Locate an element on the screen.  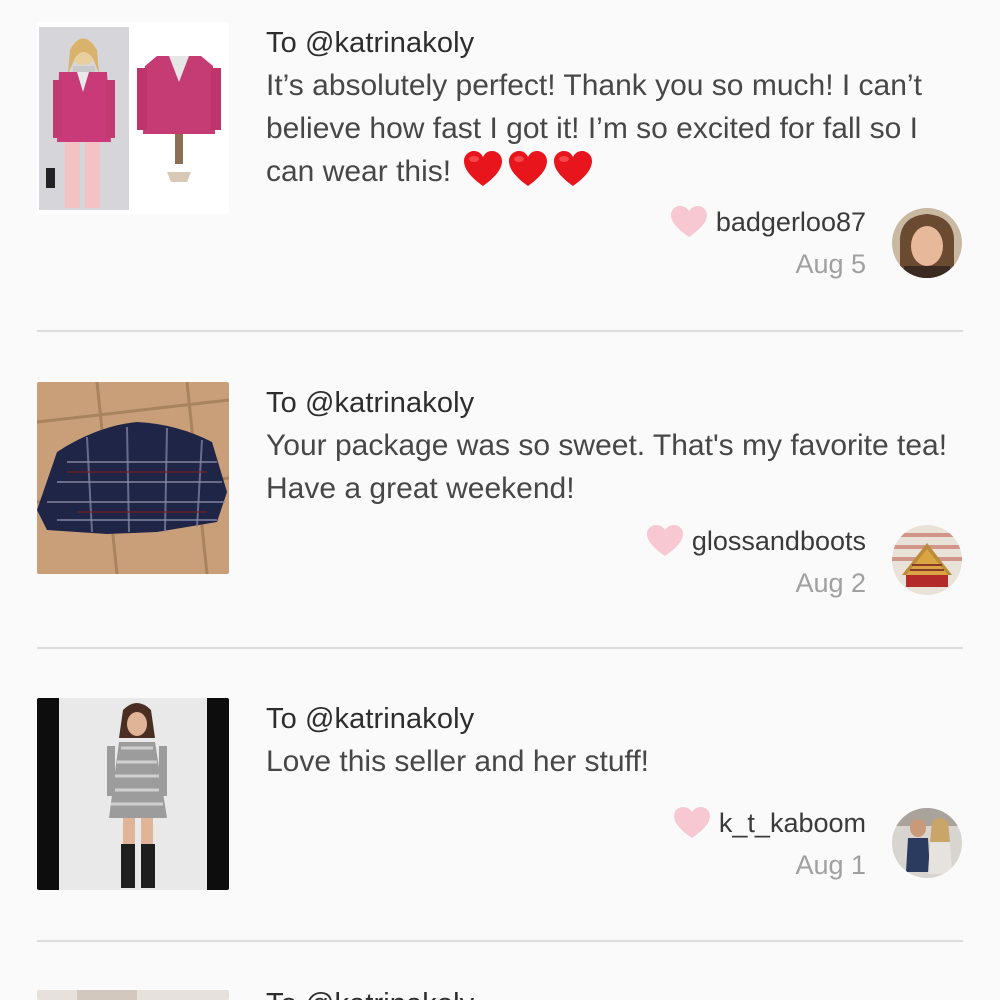
note-message: Love this seller and her stuff! is located at coordinates (616, 761).